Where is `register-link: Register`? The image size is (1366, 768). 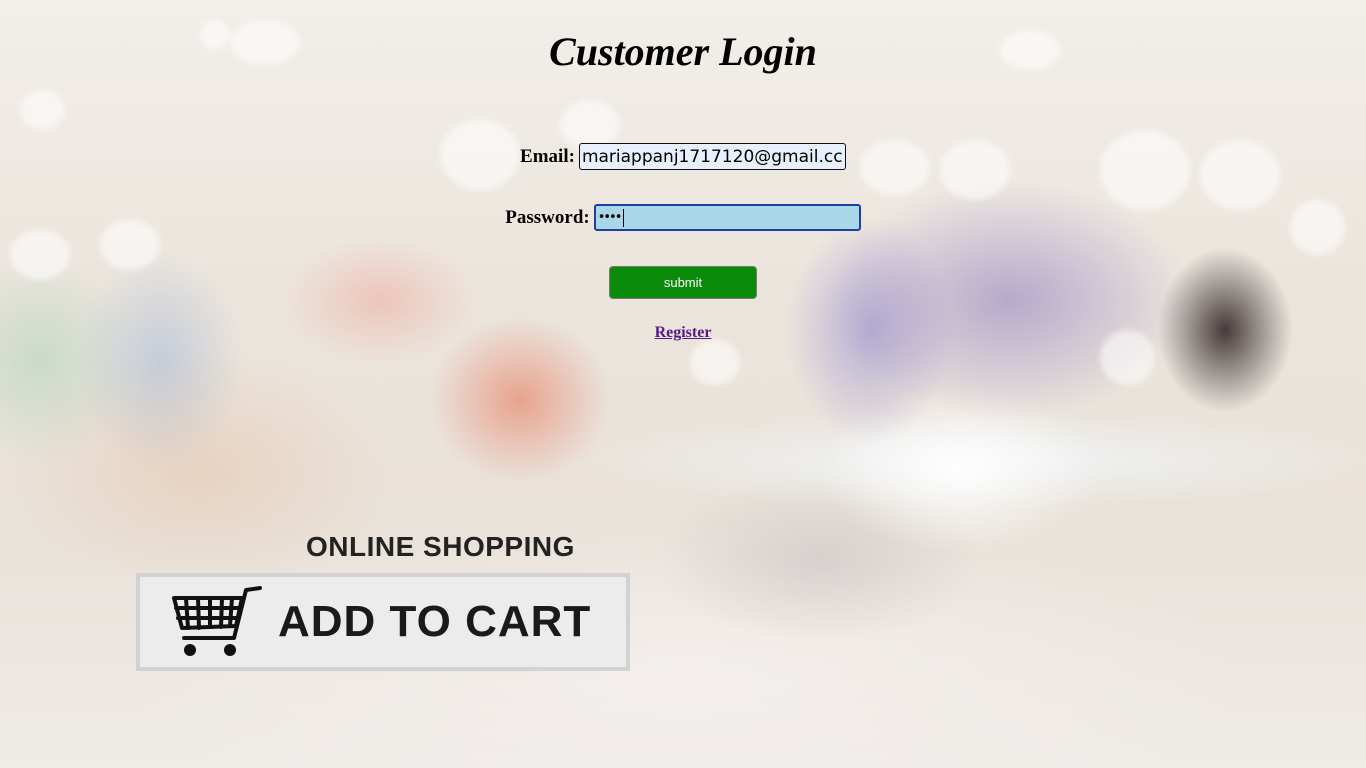
register-link: Register is located at coordinates (683, 333).